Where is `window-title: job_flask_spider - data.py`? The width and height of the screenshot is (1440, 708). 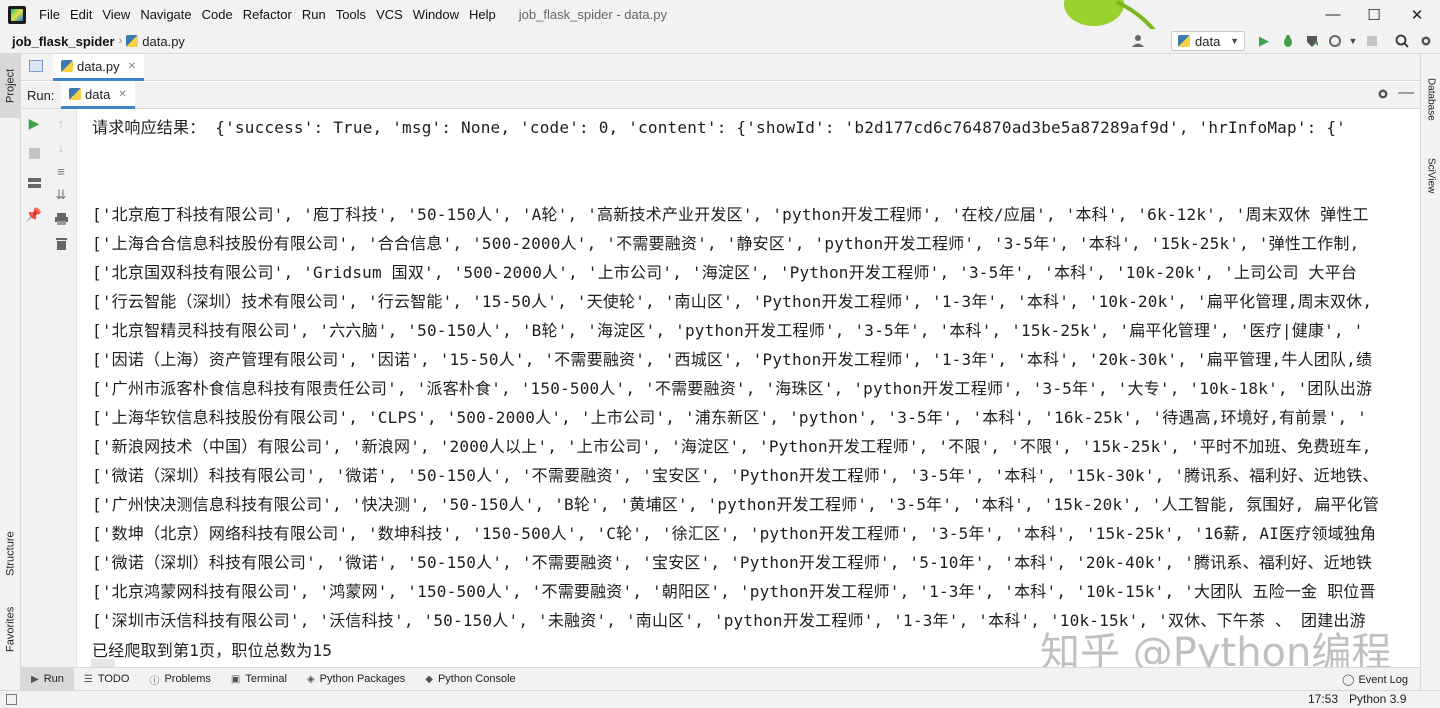 window-title: job_flask_spider - data.py is located at coordinates (592, 14).